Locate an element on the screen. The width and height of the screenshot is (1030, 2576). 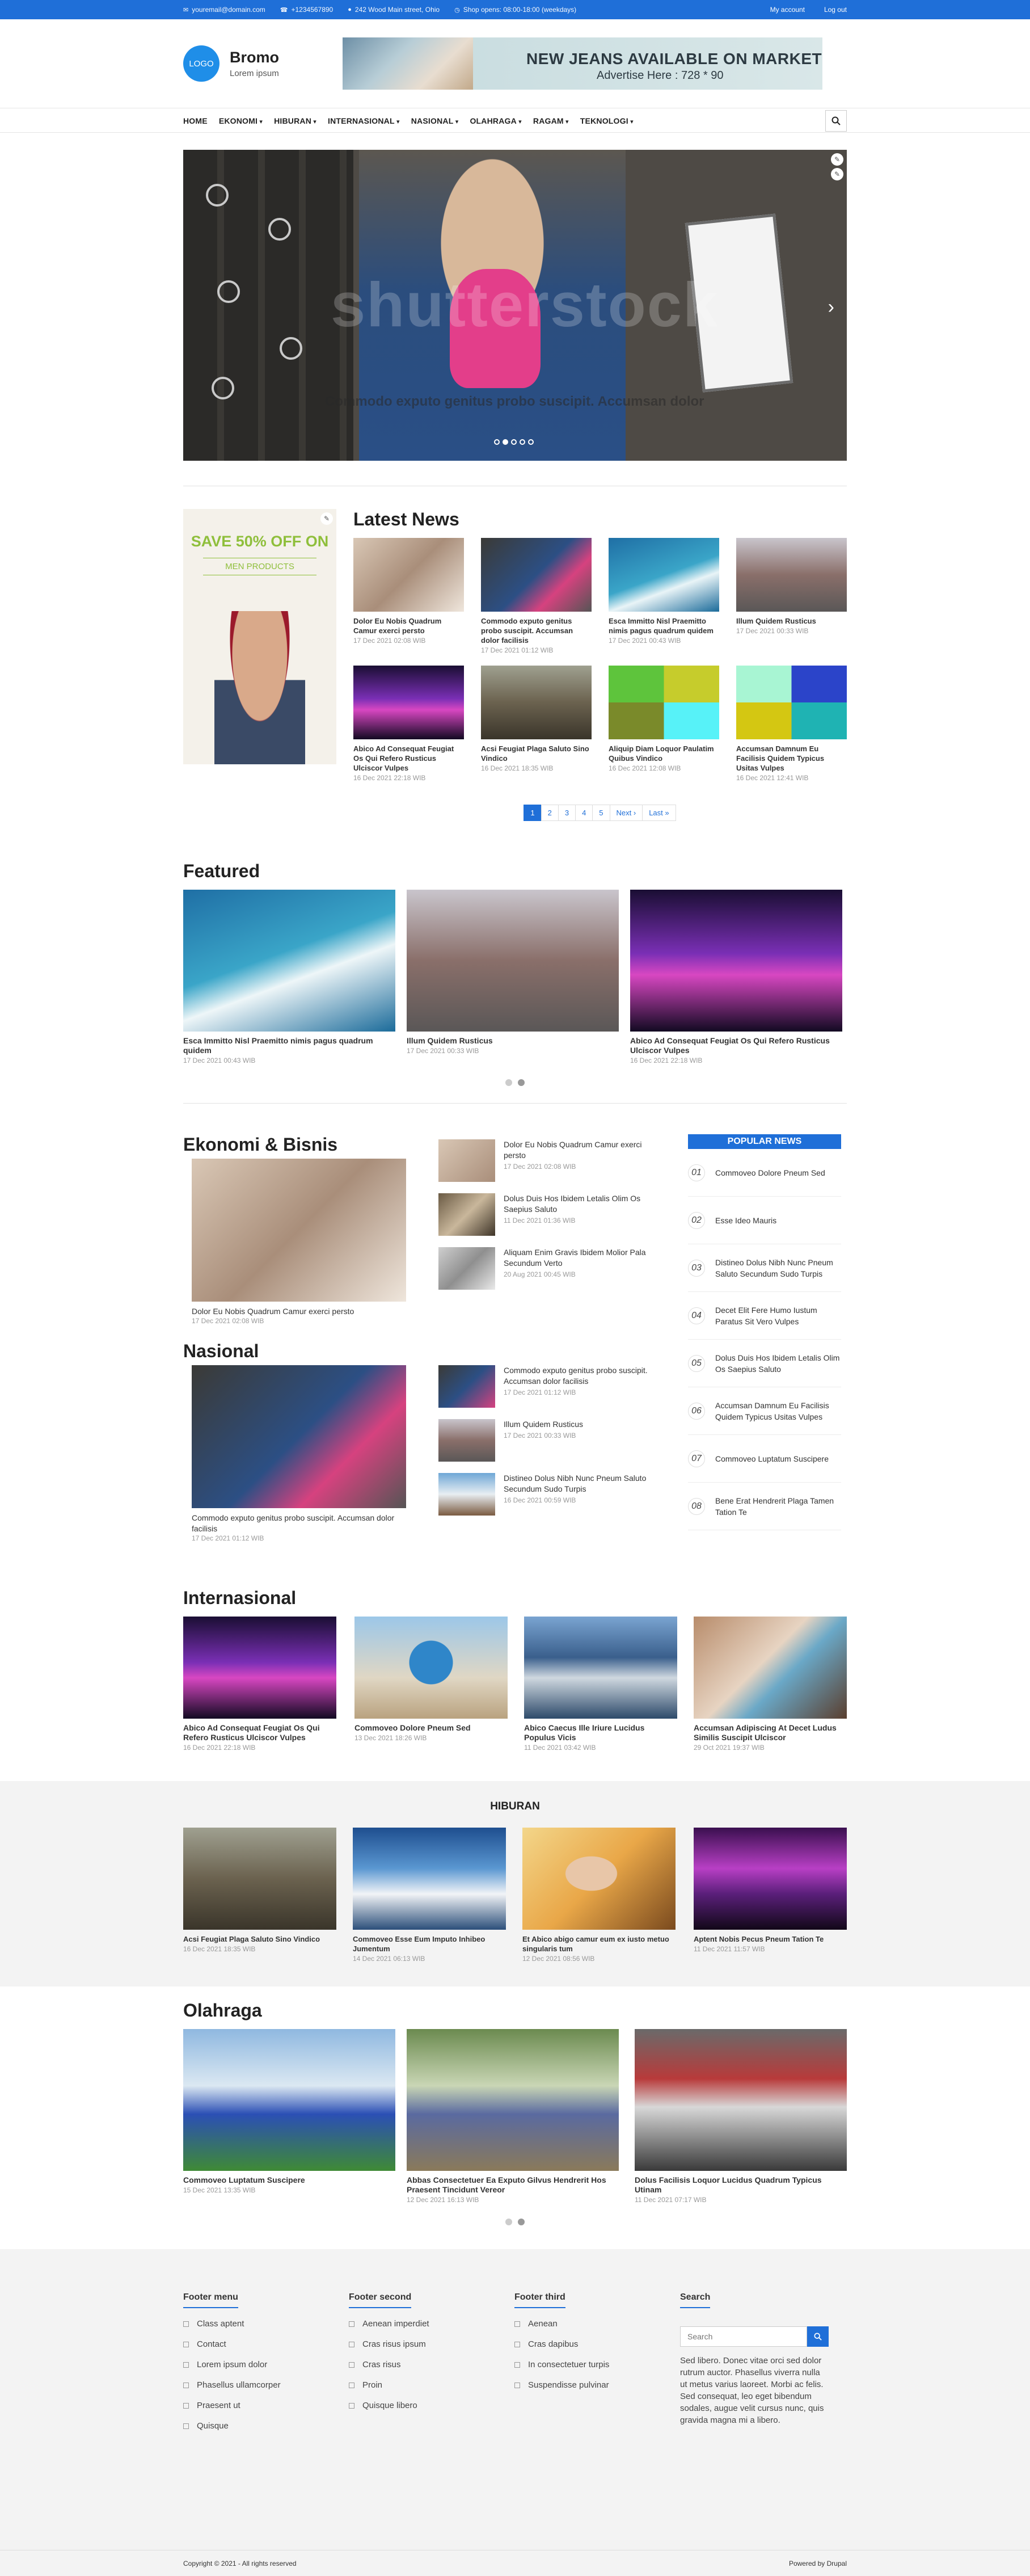
carousel-dot-active is located at coordinates (521, 2222).